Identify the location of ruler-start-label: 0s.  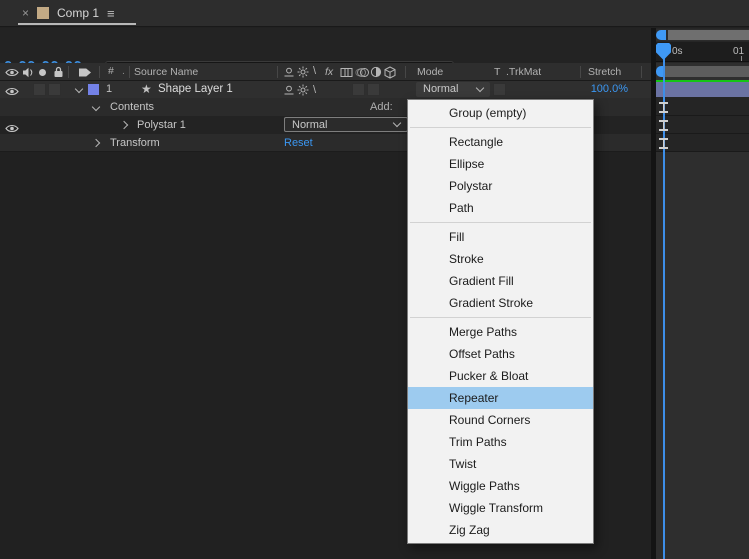
(677, 51).